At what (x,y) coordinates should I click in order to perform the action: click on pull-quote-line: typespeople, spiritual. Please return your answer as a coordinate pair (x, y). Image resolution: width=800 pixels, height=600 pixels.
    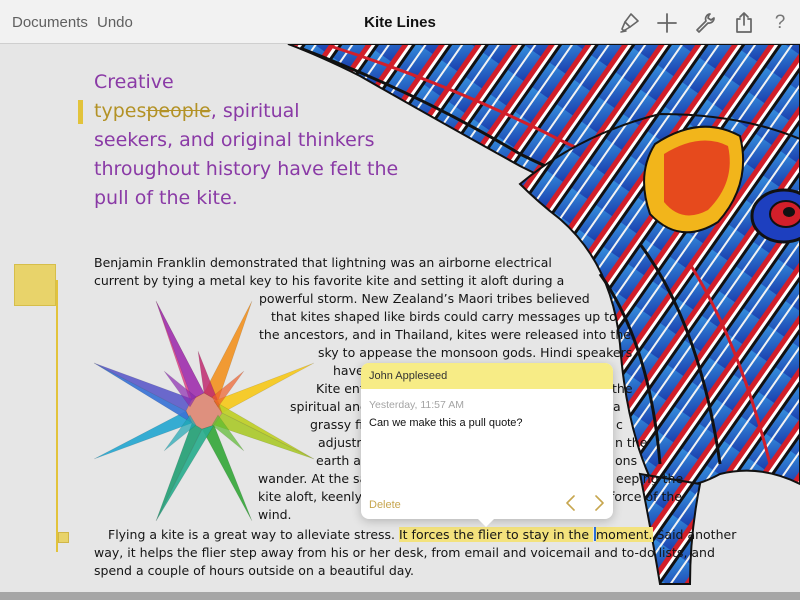
    Looking at the image, I should click on (244, 111).